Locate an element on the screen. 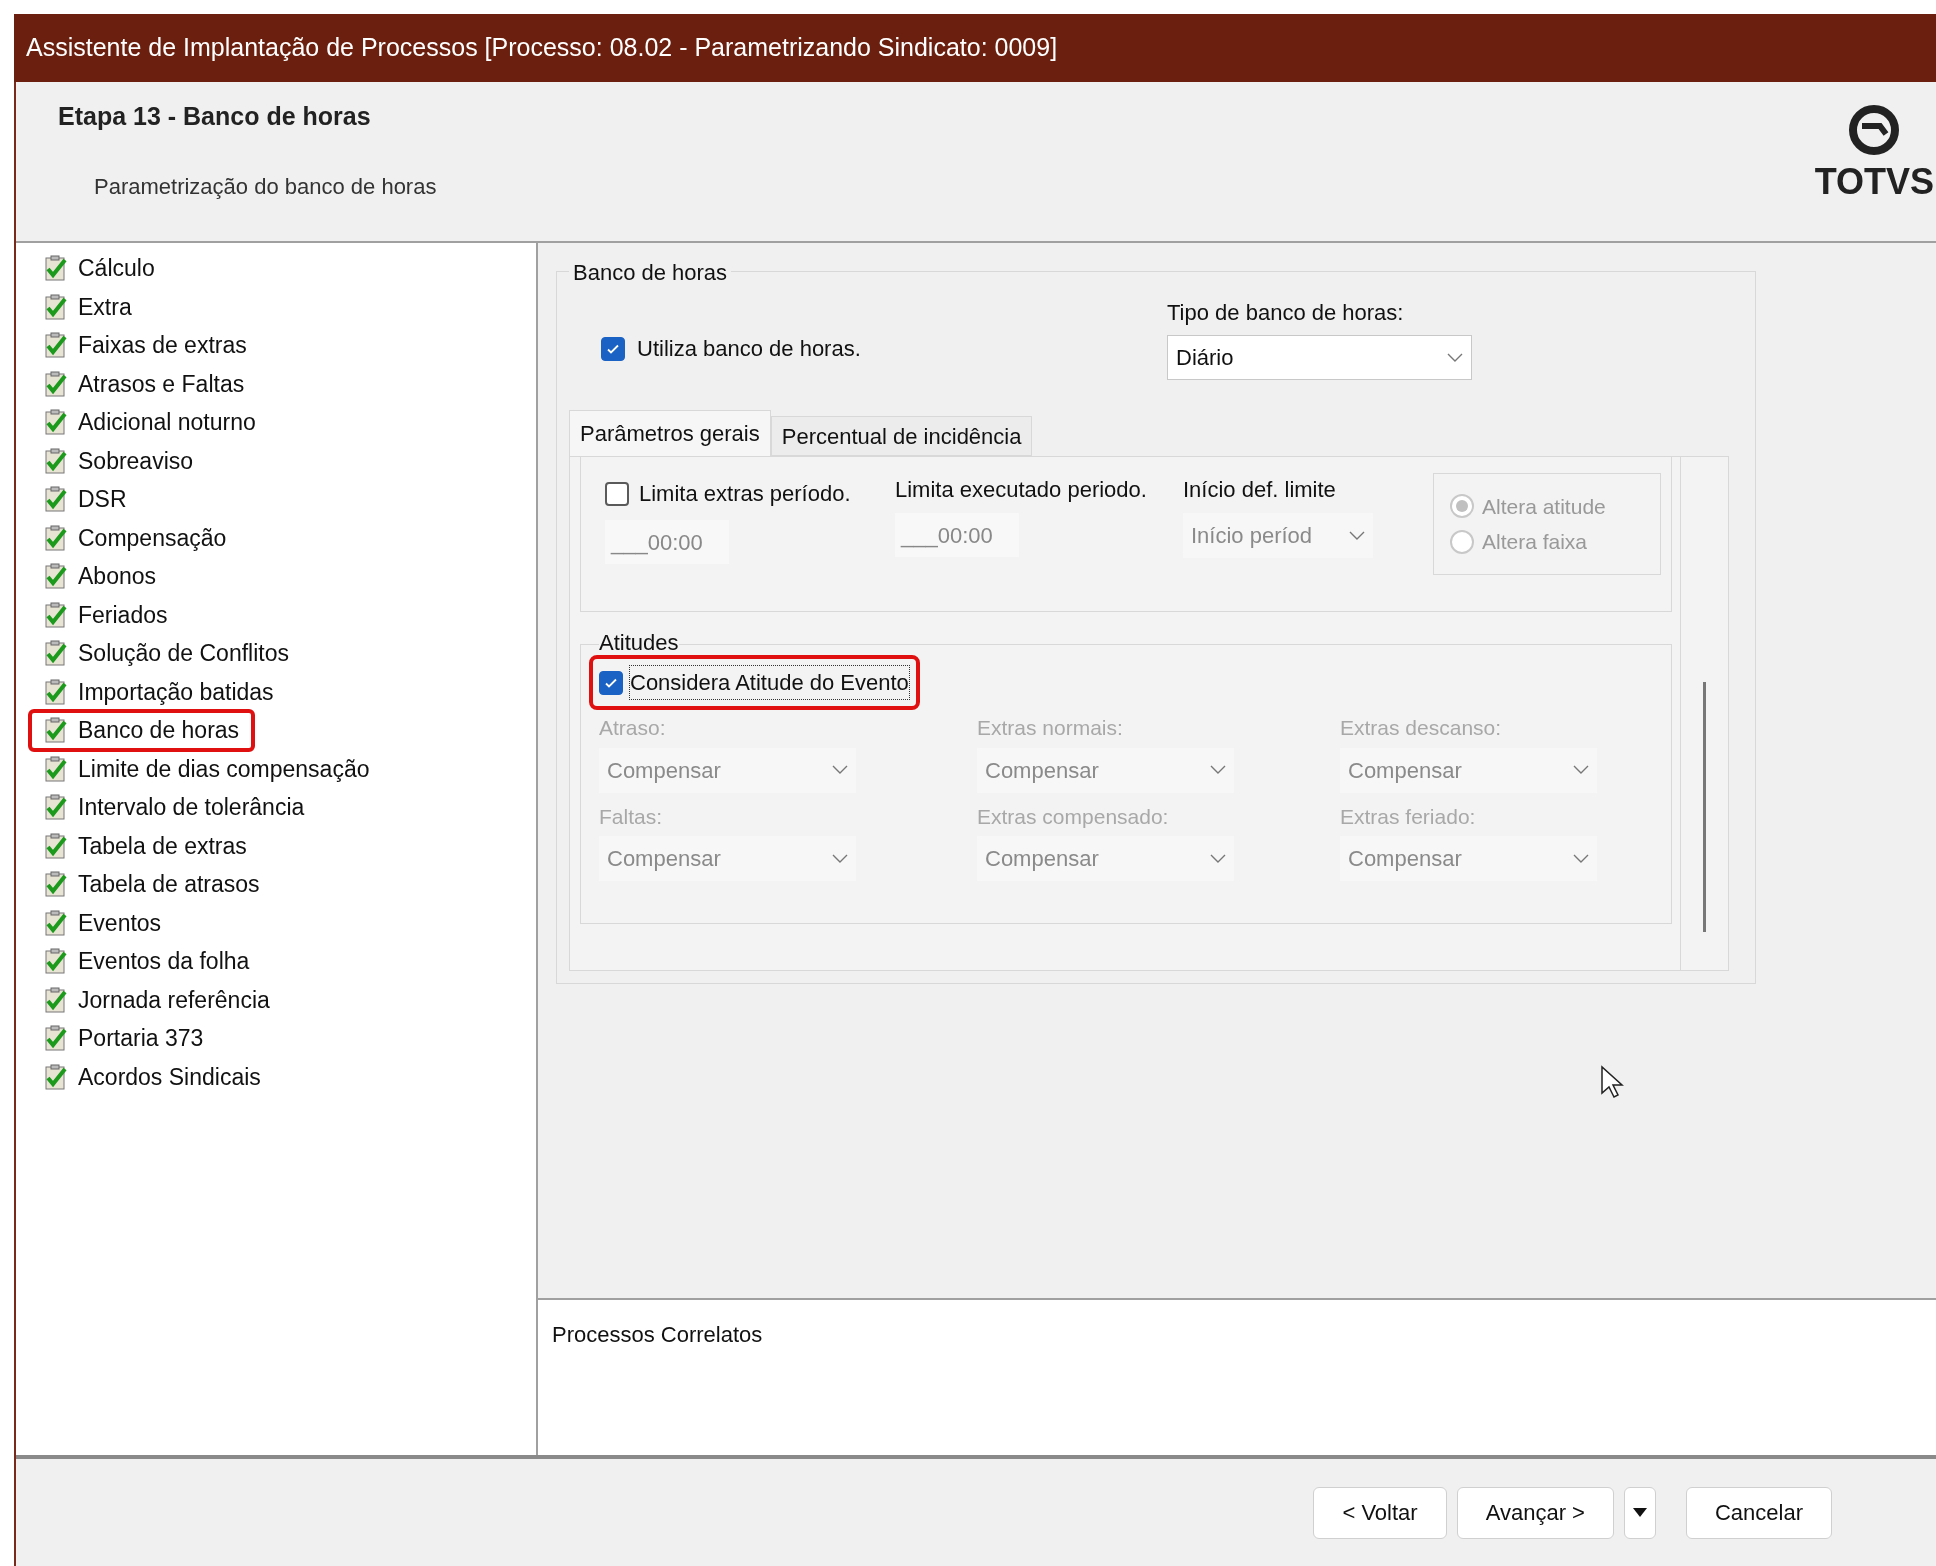 The image size is (1936, 1566). step-item: Intervalo de tolerância is located at coordinates (174, 807).